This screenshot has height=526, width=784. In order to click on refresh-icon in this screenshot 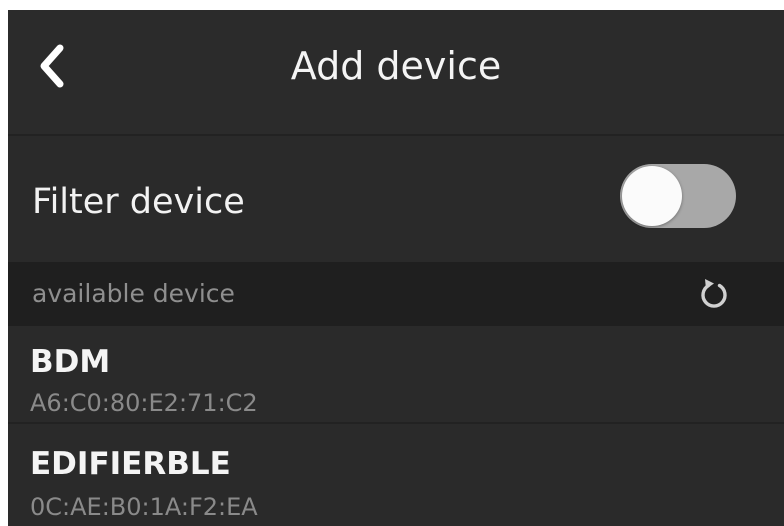, I will do `click(714, 293)`.